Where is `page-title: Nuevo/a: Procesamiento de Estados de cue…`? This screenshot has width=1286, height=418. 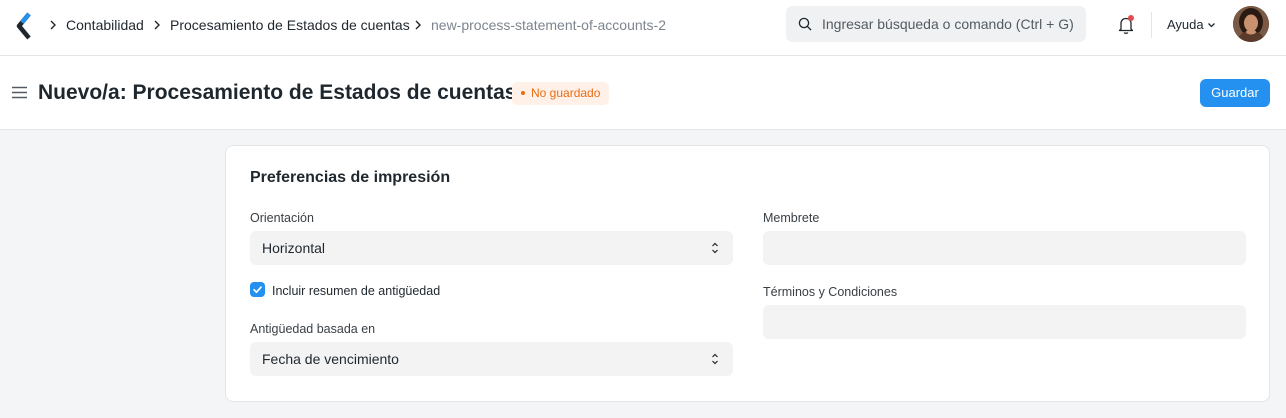
page-title: Nuevo/a: Procesamiento de Estados de cue… is located at coordinates (277, 92).